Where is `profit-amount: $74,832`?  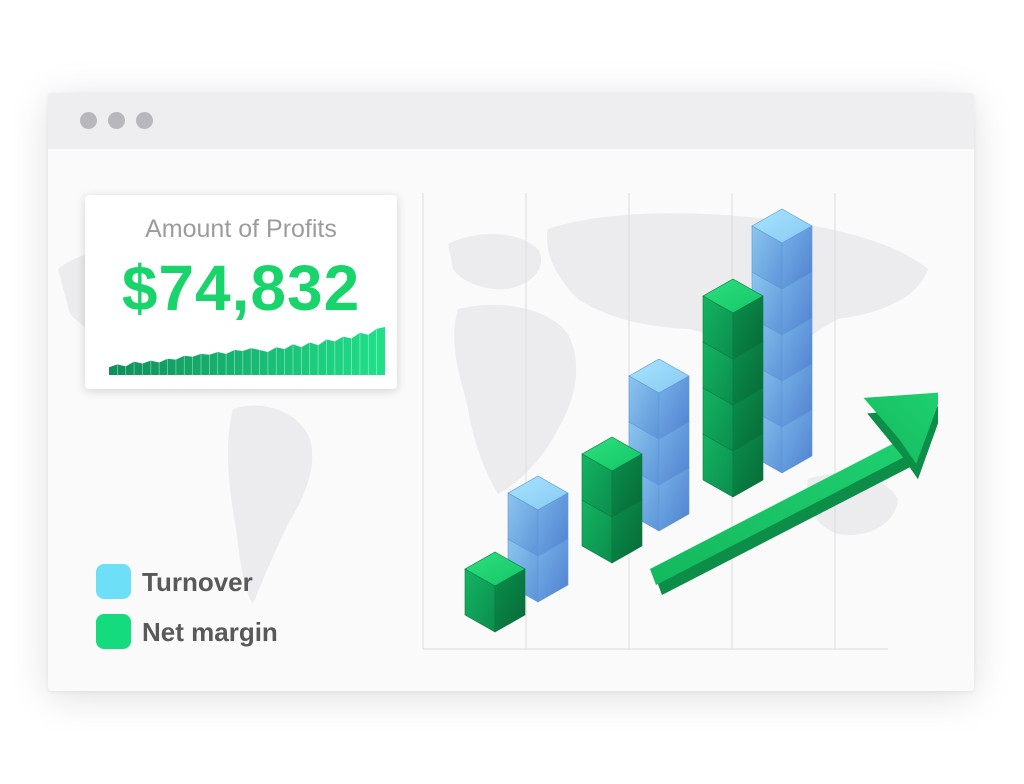
profit-amount: $74,832 is located at coordinates (241, 288).